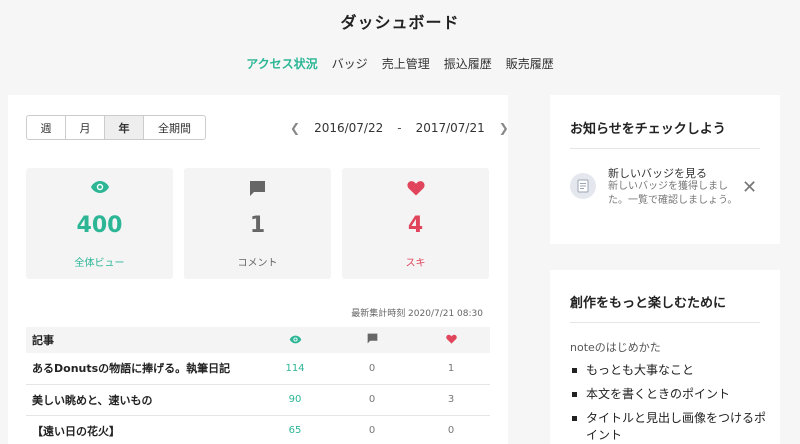 This screenshot has width=800, height=444. I want to click on period-week-button: 週, so click(46, 127).